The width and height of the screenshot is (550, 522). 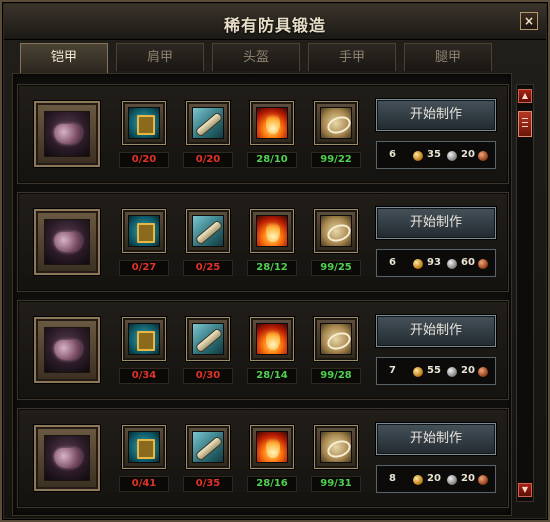 What do you see at coordinates (275, 22) in the screenshot?
I see `title-bar: 稀有防具锻造 ×` at bounding box center [275, 22].